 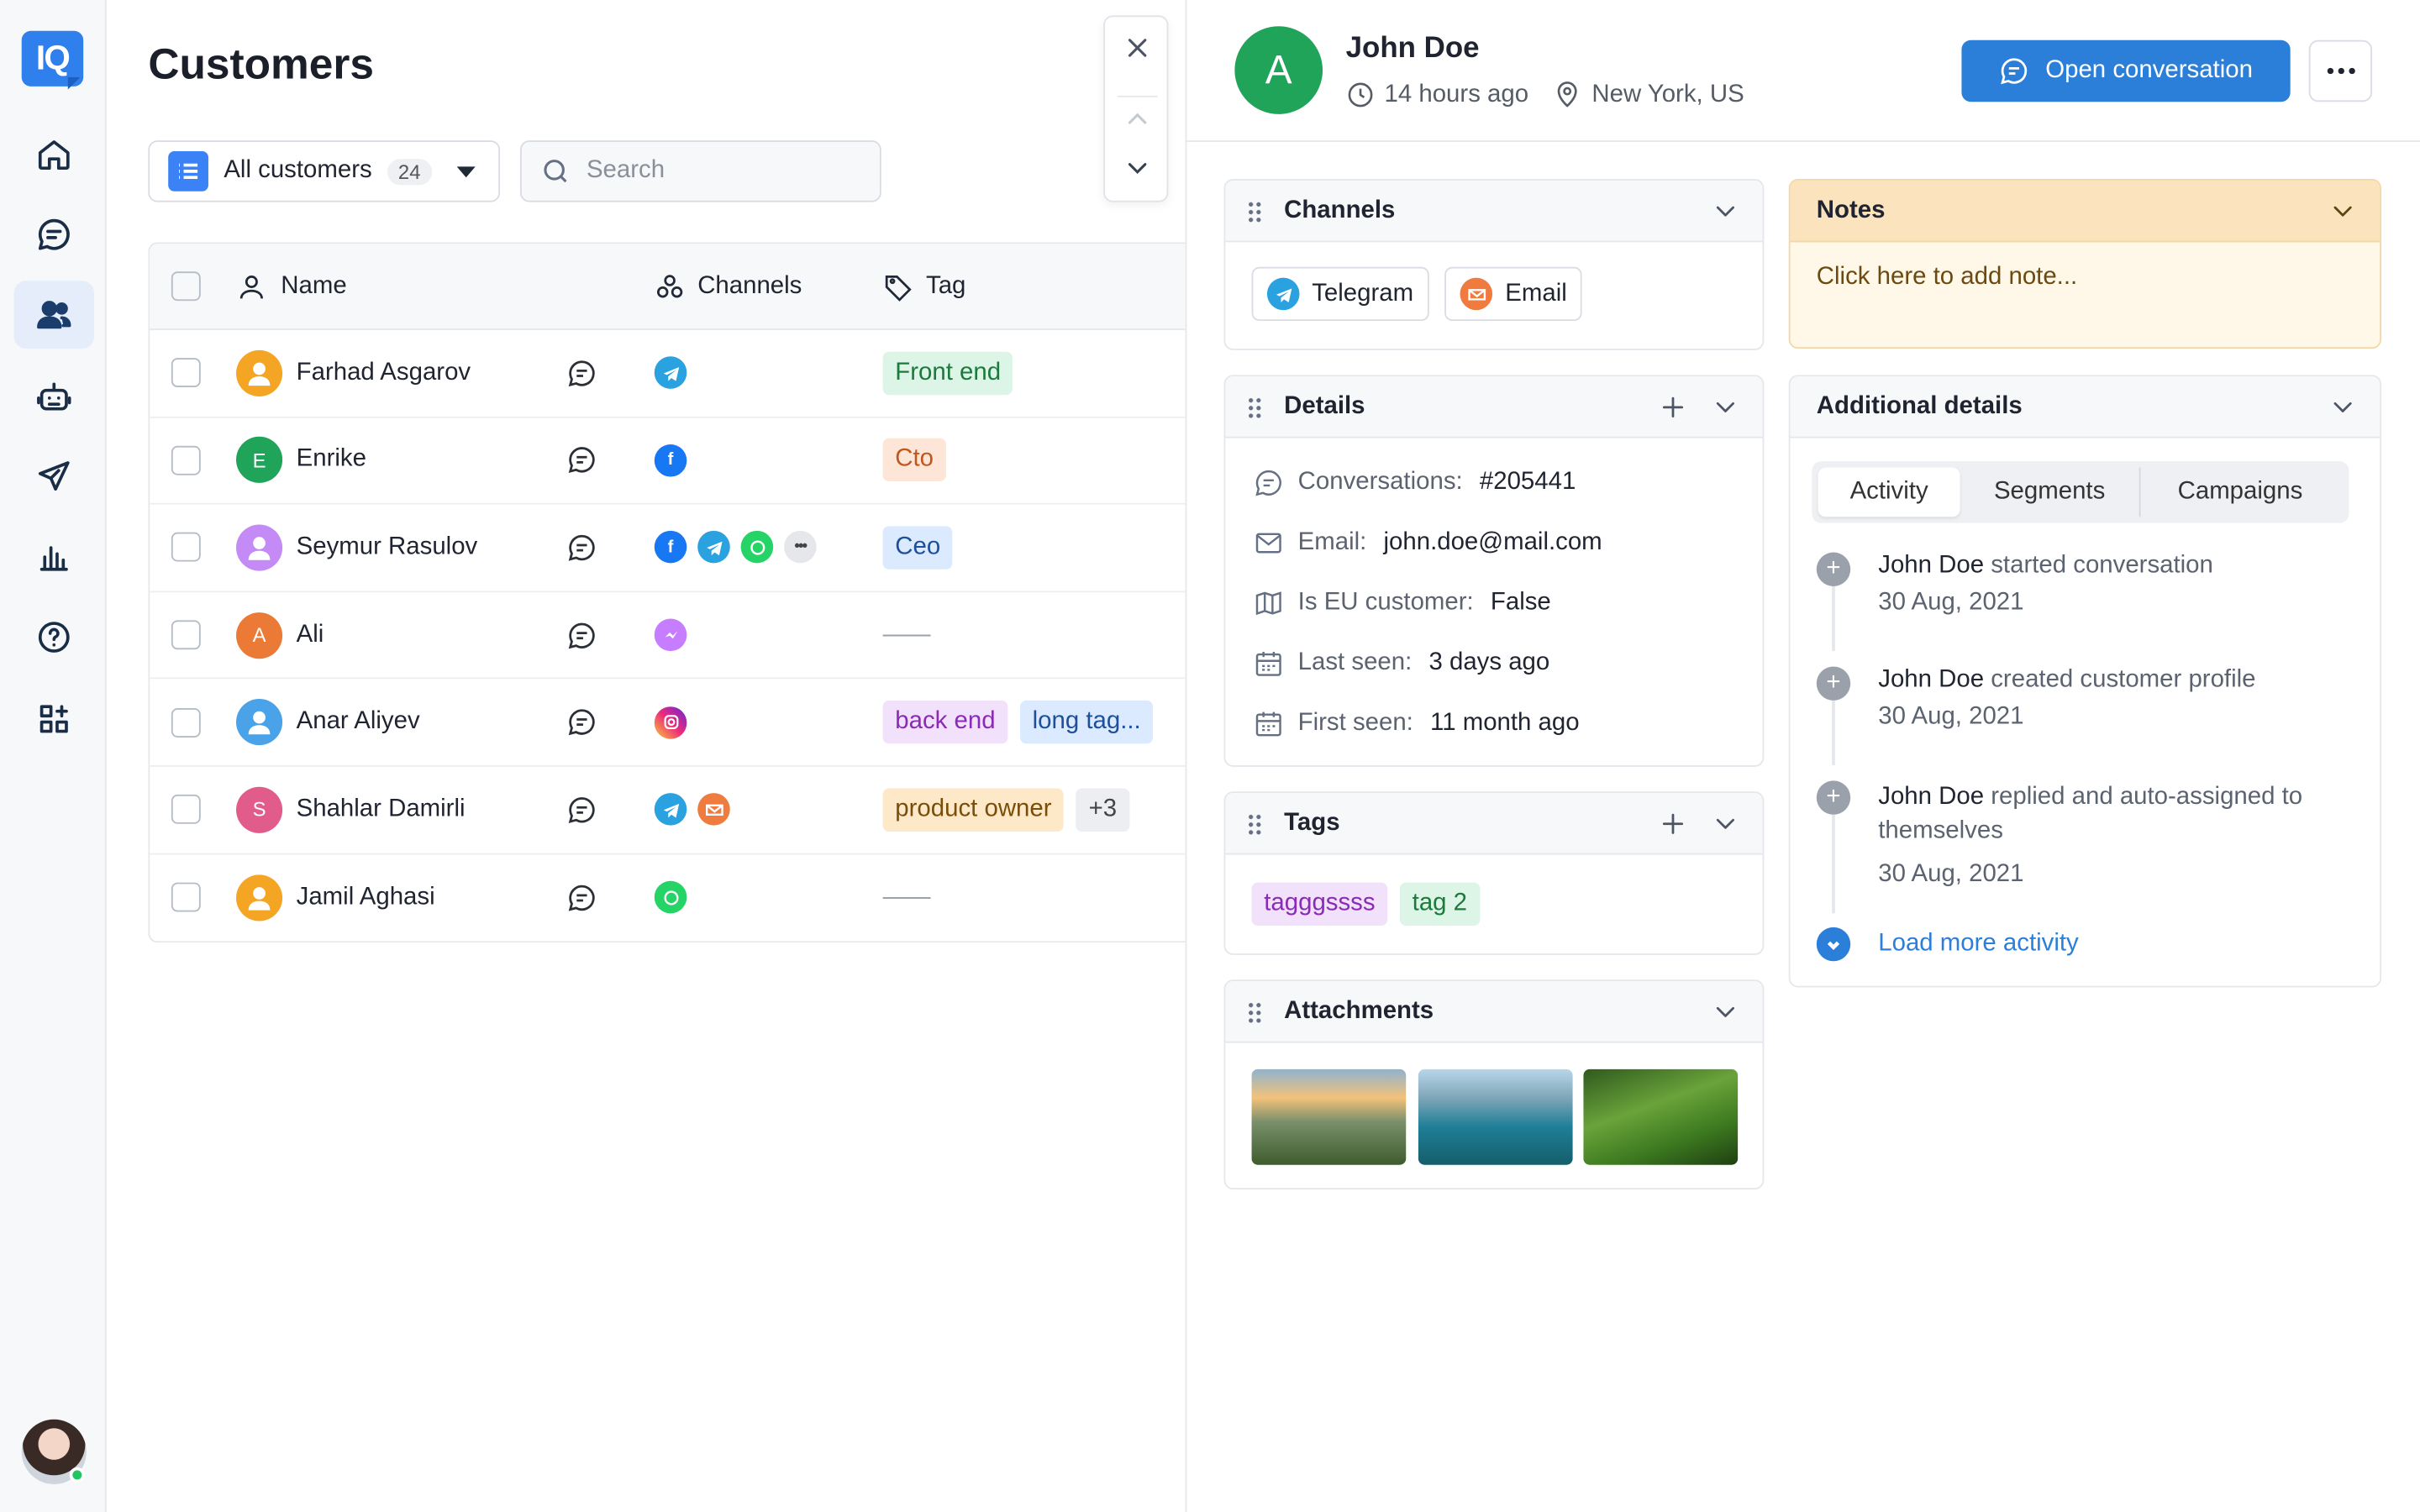 I want to click on detail-value: john.doe@mail.com, so click(x=1493, y=542).